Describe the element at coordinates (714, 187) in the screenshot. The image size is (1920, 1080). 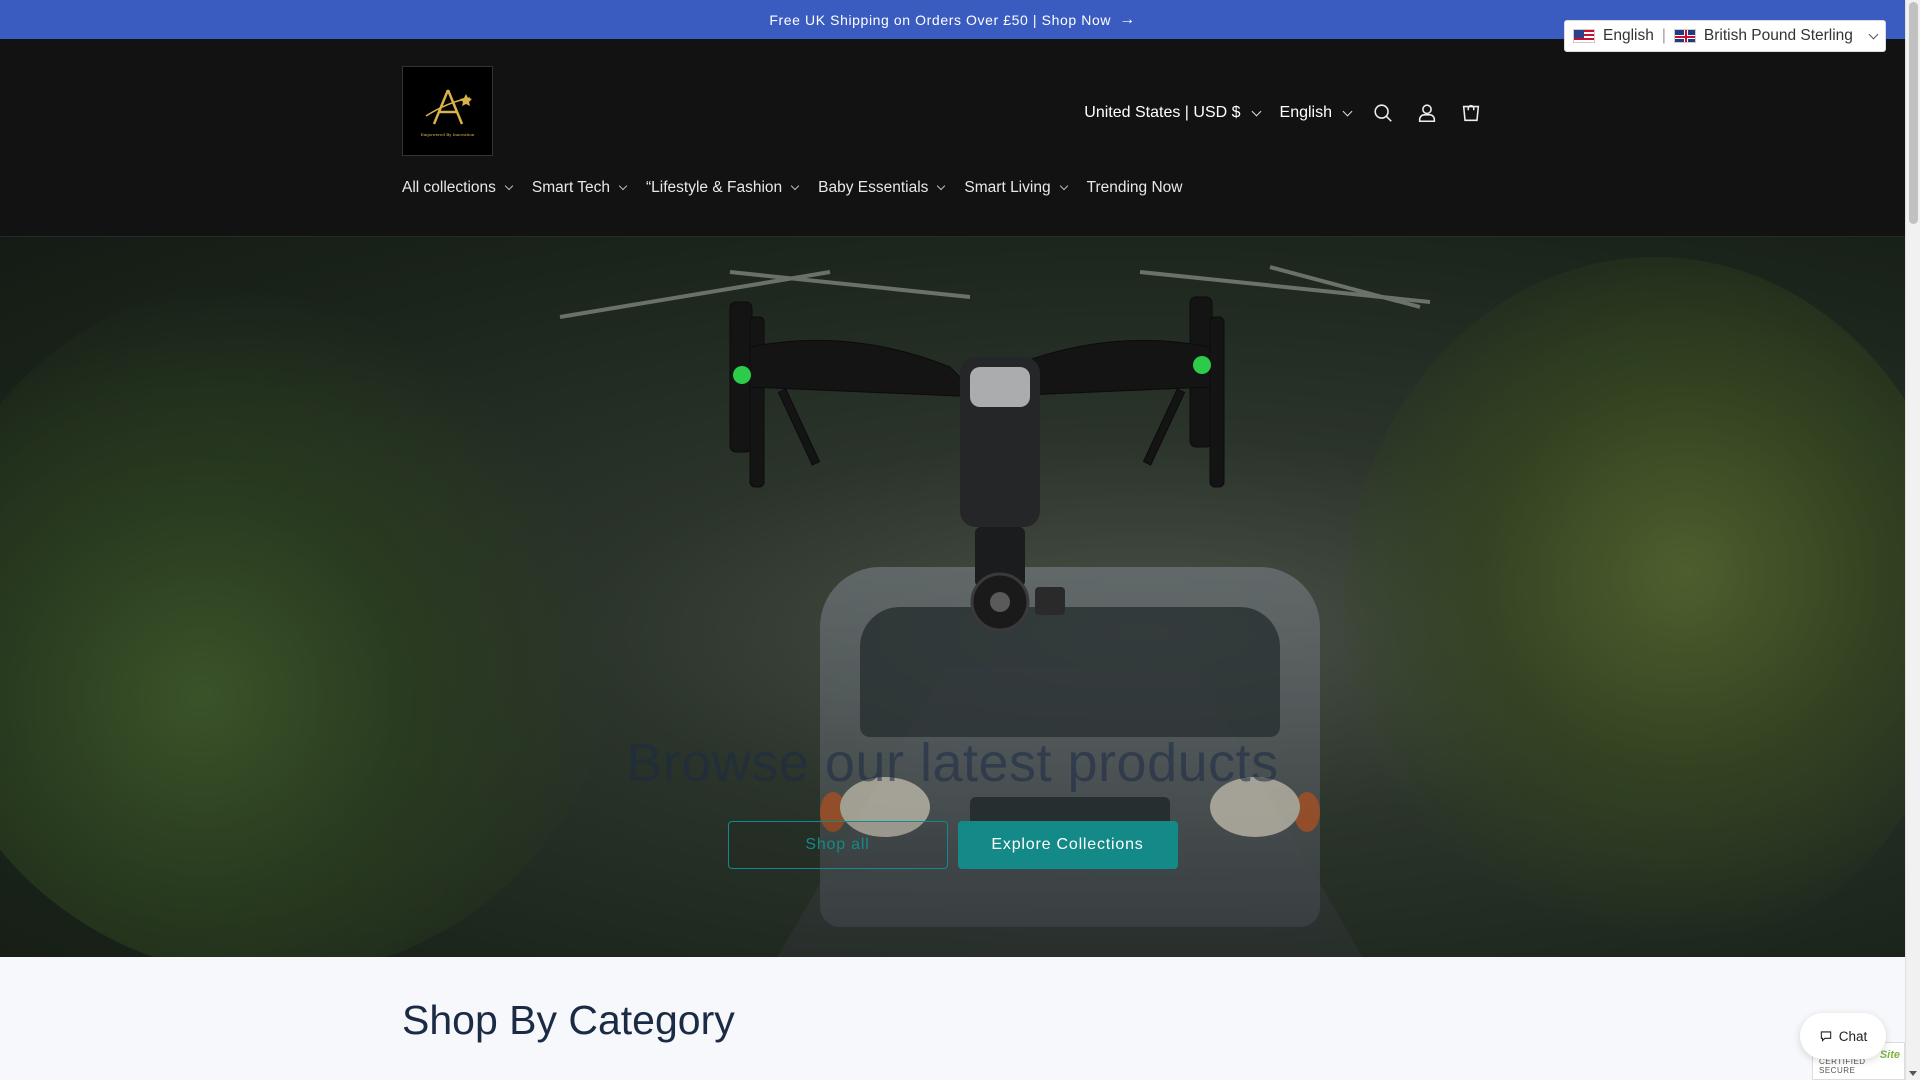
I see `nav-item-label: “Lifestyle & Fashion` at that location.